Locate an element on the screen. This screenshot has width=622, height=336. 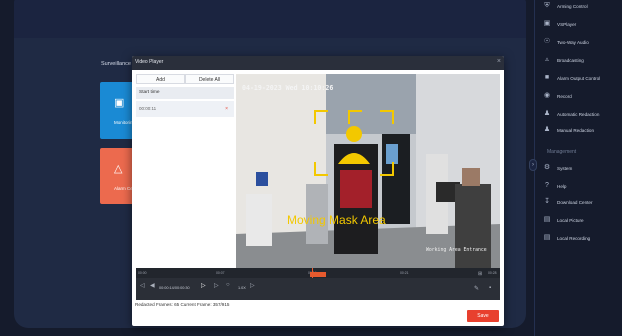
prev-segment-icon: ◁ is located at coordinates (142, 285).